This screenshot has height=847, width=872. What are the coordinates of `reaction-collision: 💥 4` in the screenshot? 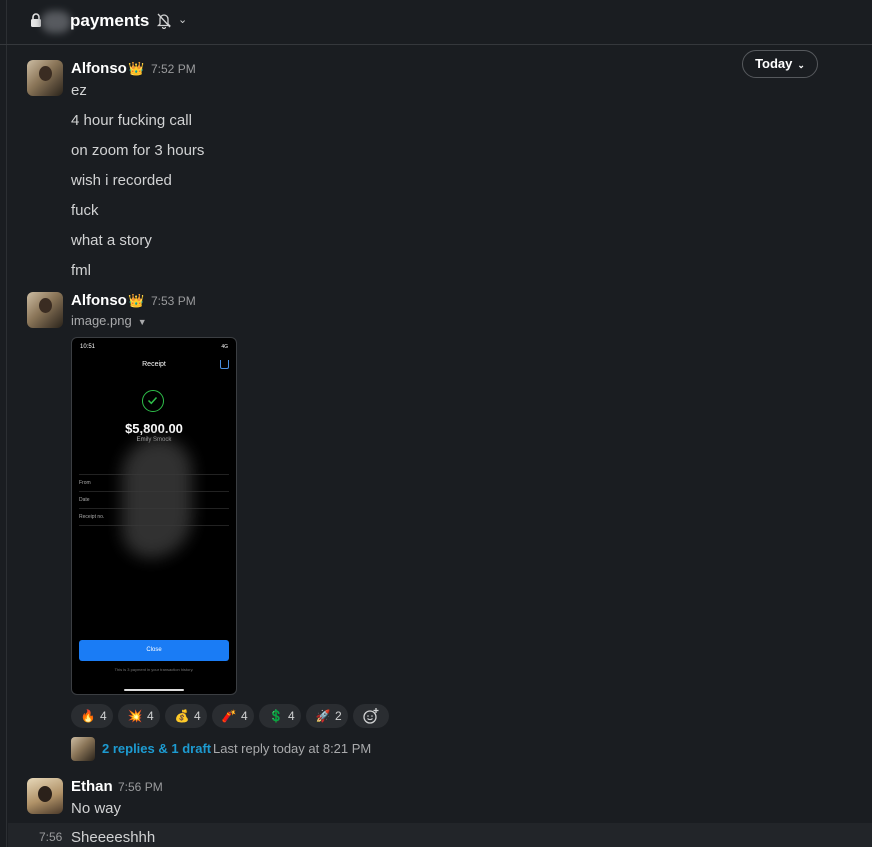 It's located at (139, 716).